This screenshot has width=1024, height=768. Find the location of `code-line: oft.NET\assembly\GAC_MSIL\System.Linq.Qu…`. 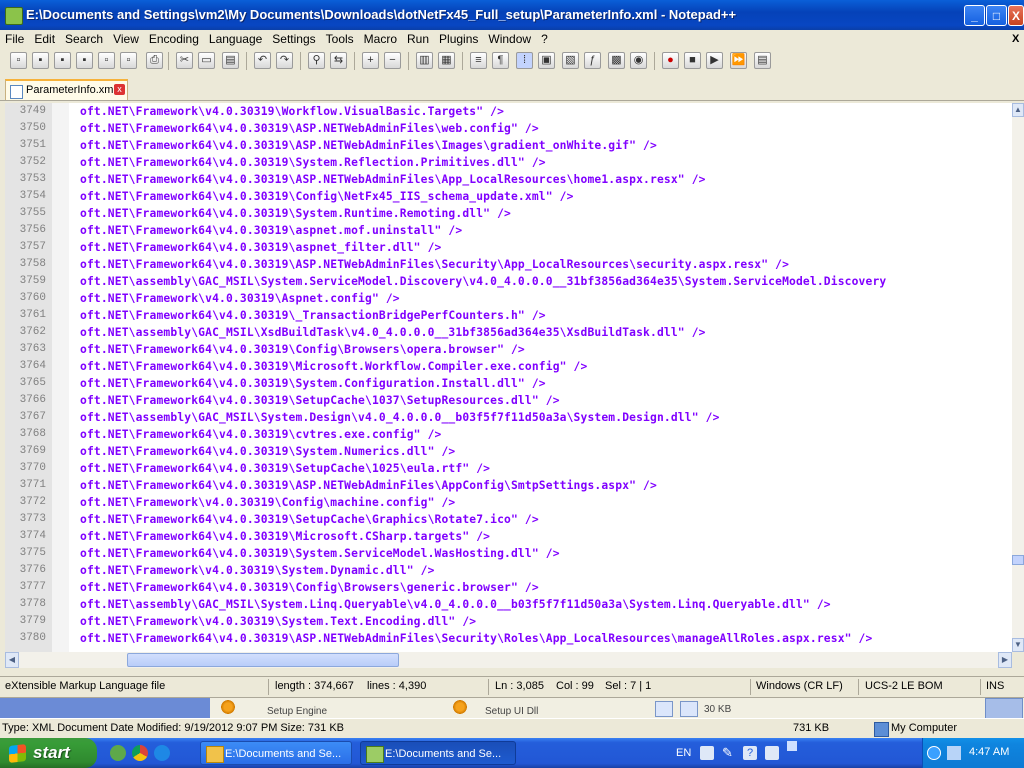

code-line: oft.NET\assembly\GAC_MSIL\System.Linq.Qu… is located at coordinates (455, 604).